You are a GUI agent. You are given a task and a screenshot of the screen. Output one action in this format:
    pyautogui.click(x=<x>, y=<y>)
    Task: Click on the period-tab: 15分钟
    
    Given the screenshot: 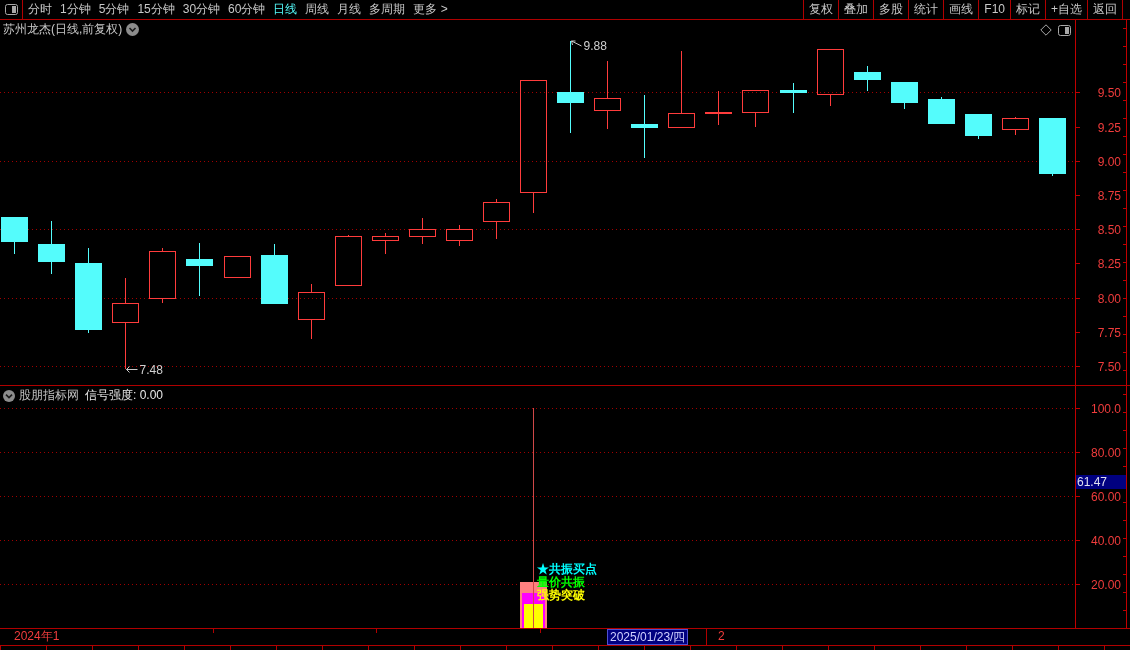 What is the action you would take?
    pyautogui.click(x=156, y=9)
    